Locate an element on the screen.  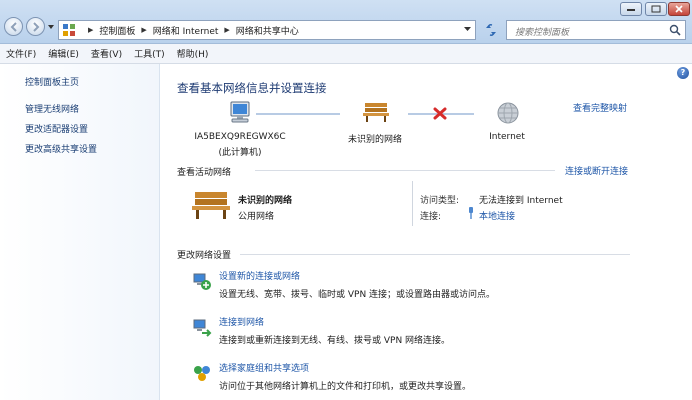
minimize-button is located at coordinates (631, 9).